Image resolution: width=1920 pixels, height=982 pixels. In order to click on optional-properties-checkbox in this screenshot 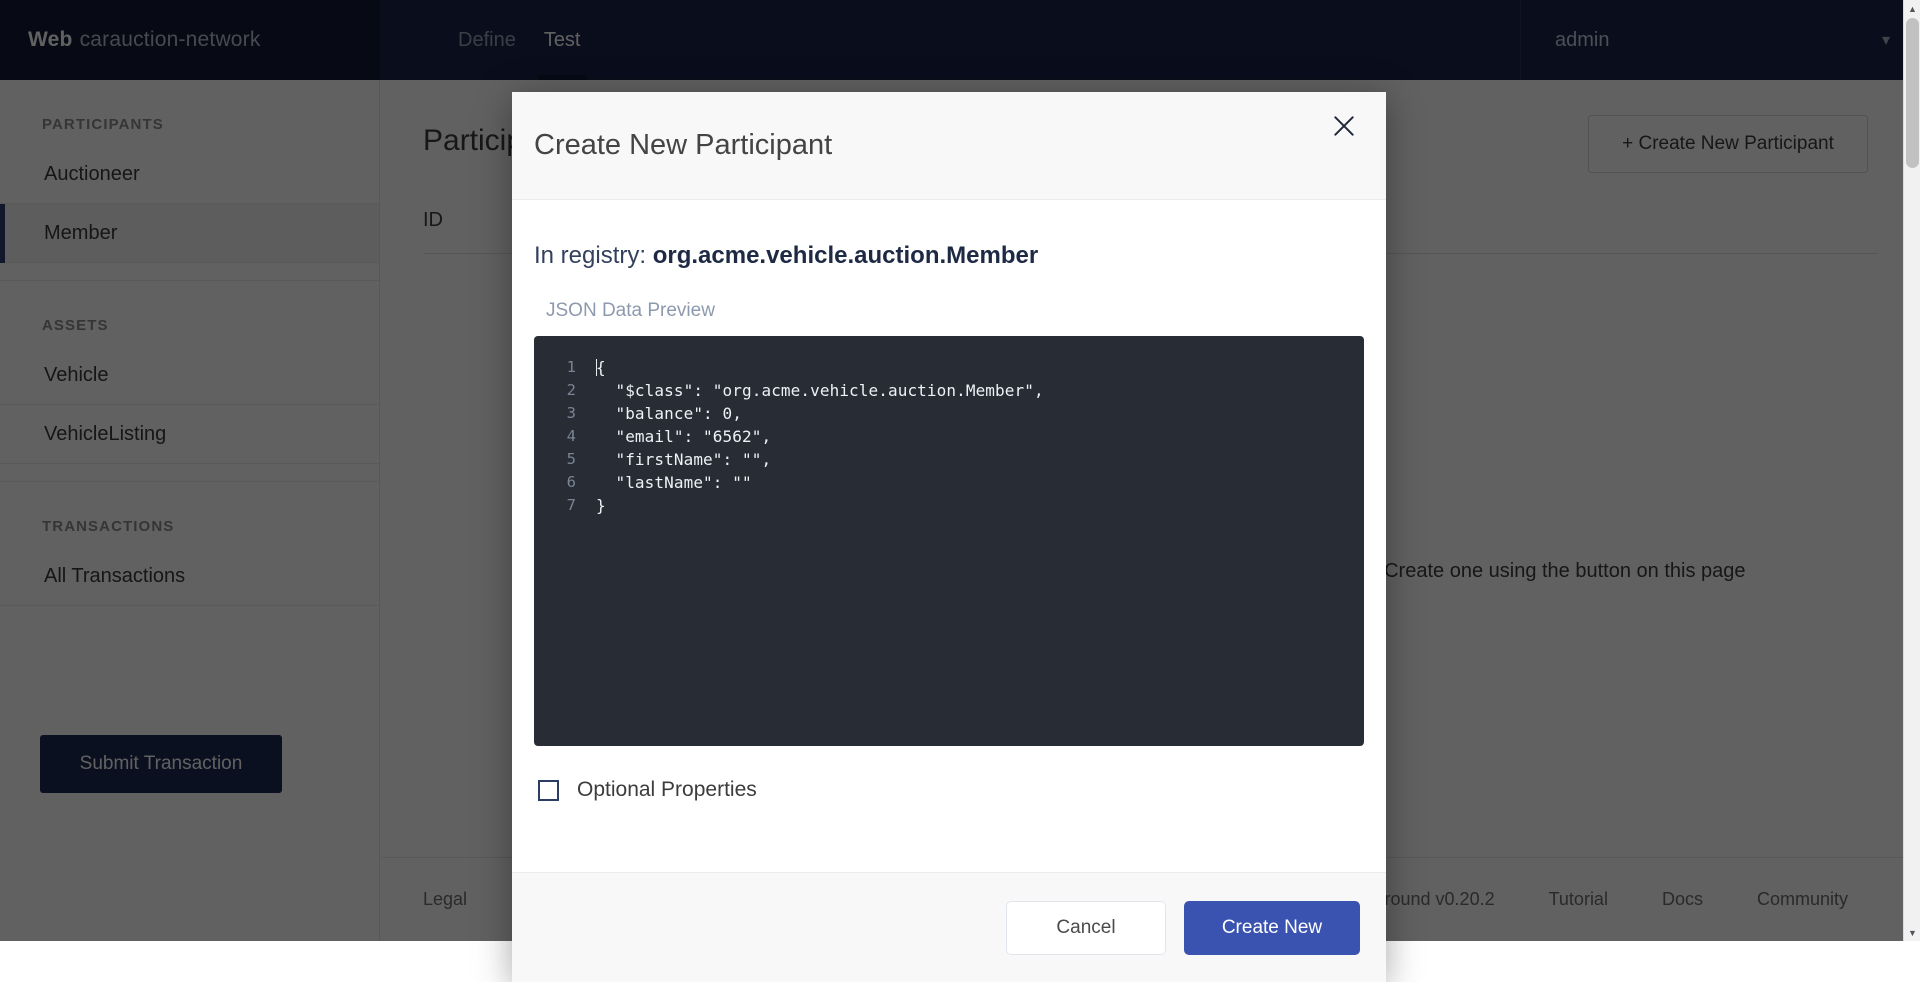, I will do `click(548, 790)`.